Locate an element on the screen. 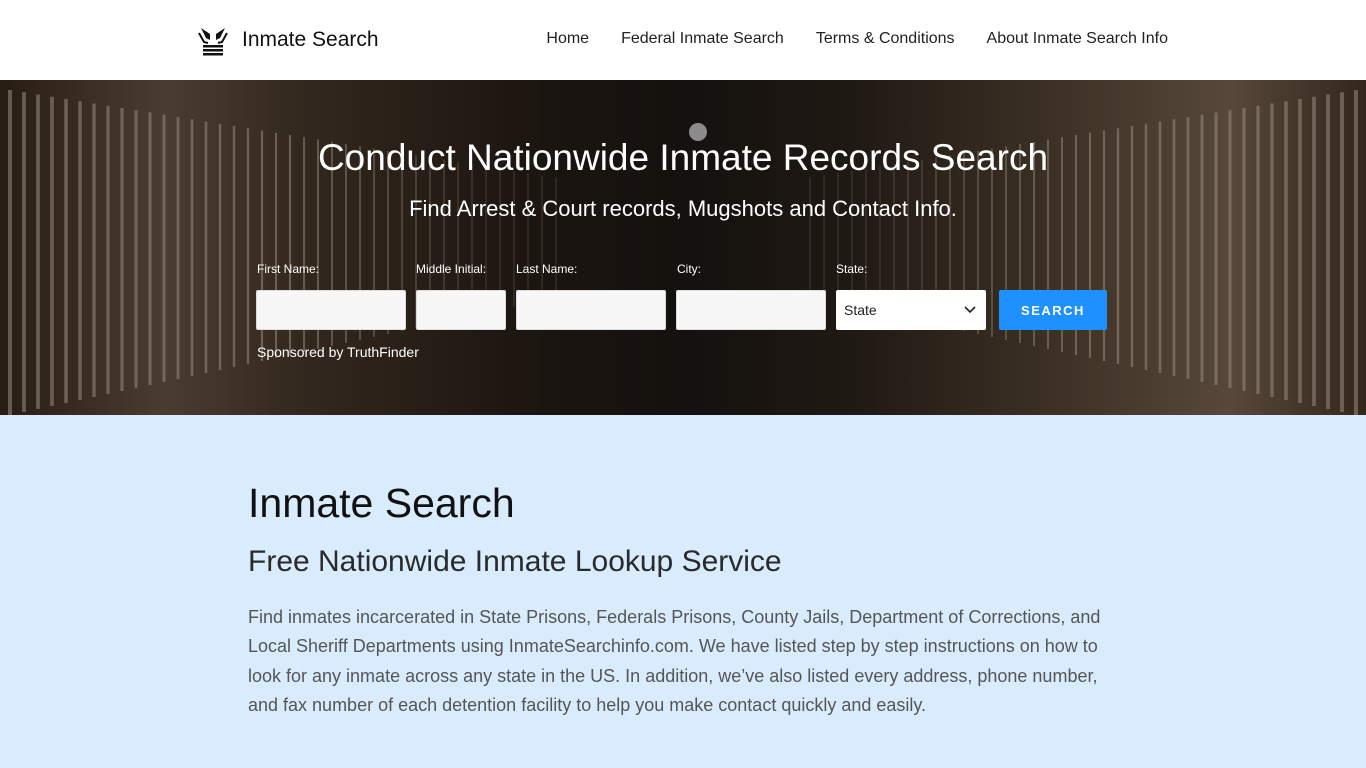 This screenshot has width=1366, height=768. hands-with-bars-icon is located at coordinates (213, 42).